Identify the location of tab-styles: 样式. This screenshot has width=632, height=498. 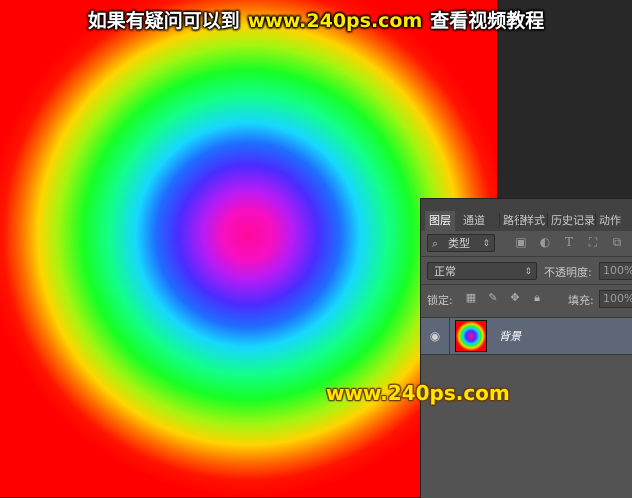
(534, 221).